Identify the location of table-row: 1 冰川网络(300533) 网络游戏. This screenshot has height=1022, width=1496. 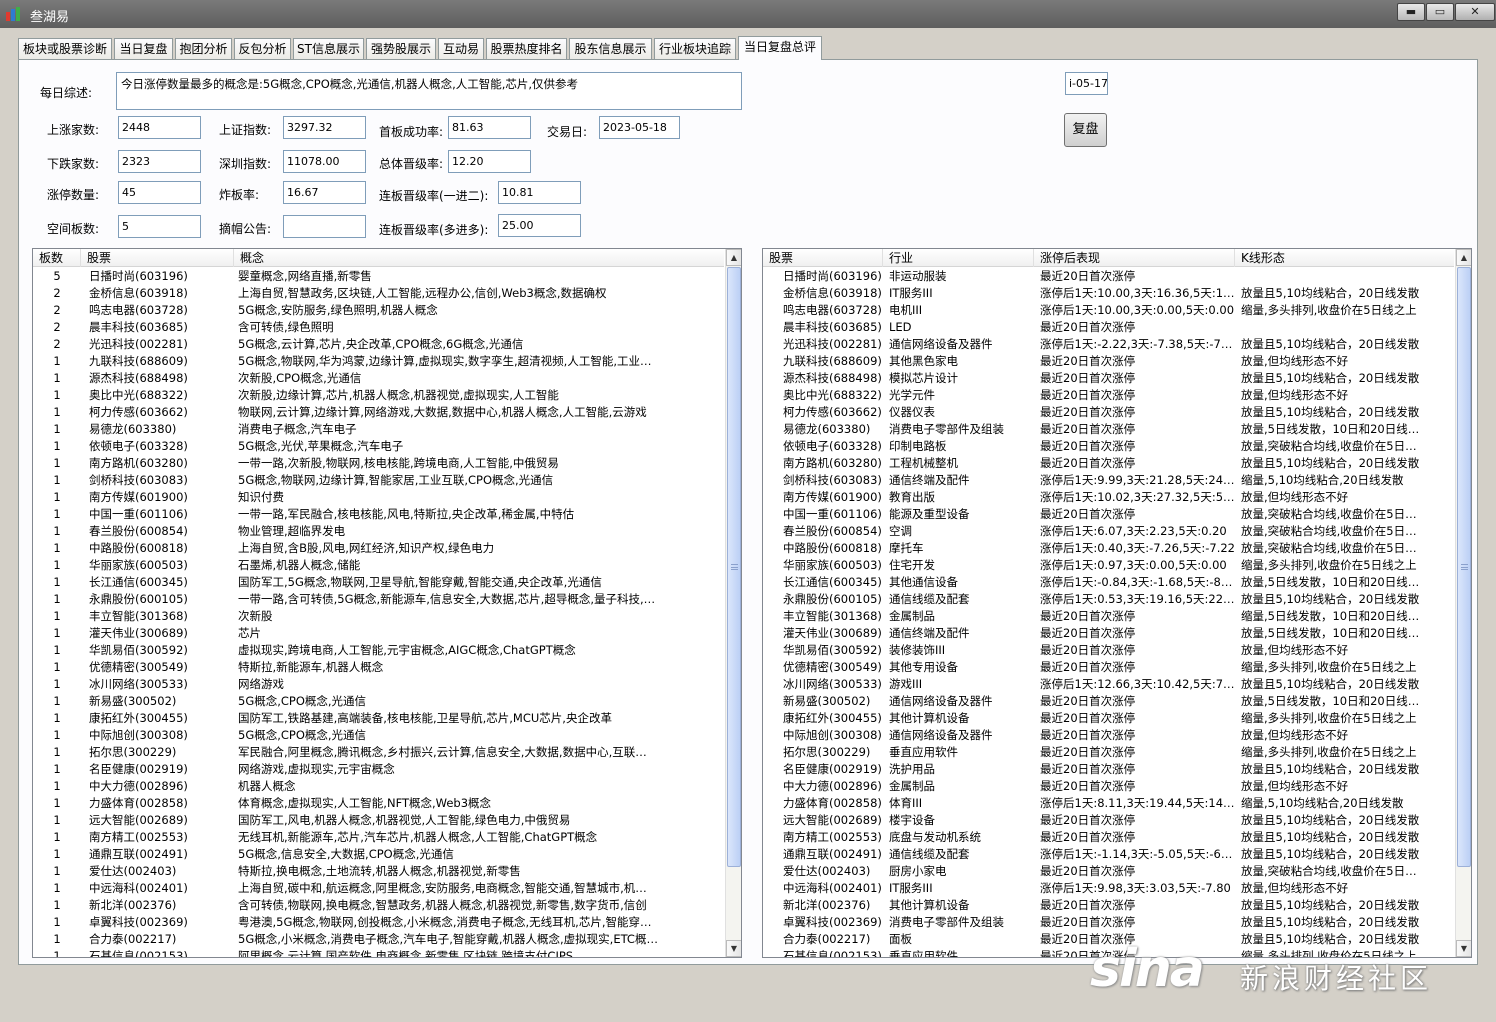
(378, 684).